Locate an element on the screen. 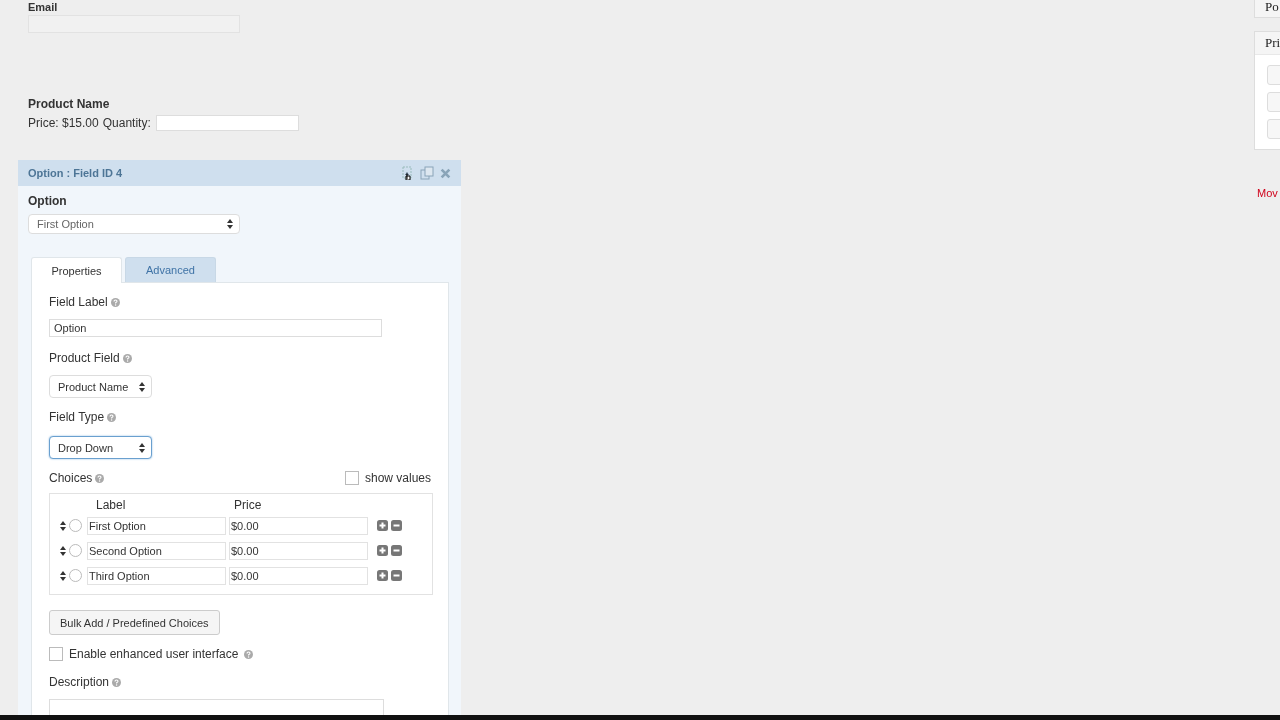  choice-label-input: First Option is located at coordinates (156, 525).